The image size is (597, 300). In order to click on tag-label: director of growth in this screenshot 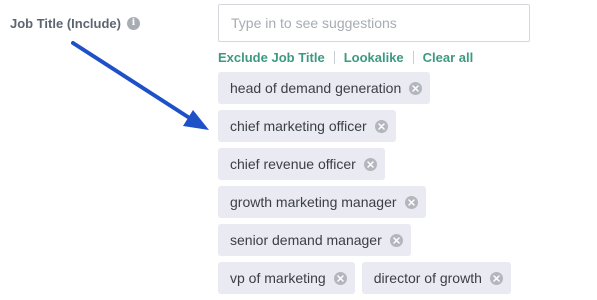, I will do `click(427, 278)`.